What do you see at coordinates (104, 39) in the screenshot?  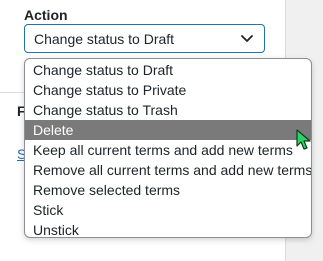 I see `action-select-value: Change status to Draft` at bounding box center [104, 39].